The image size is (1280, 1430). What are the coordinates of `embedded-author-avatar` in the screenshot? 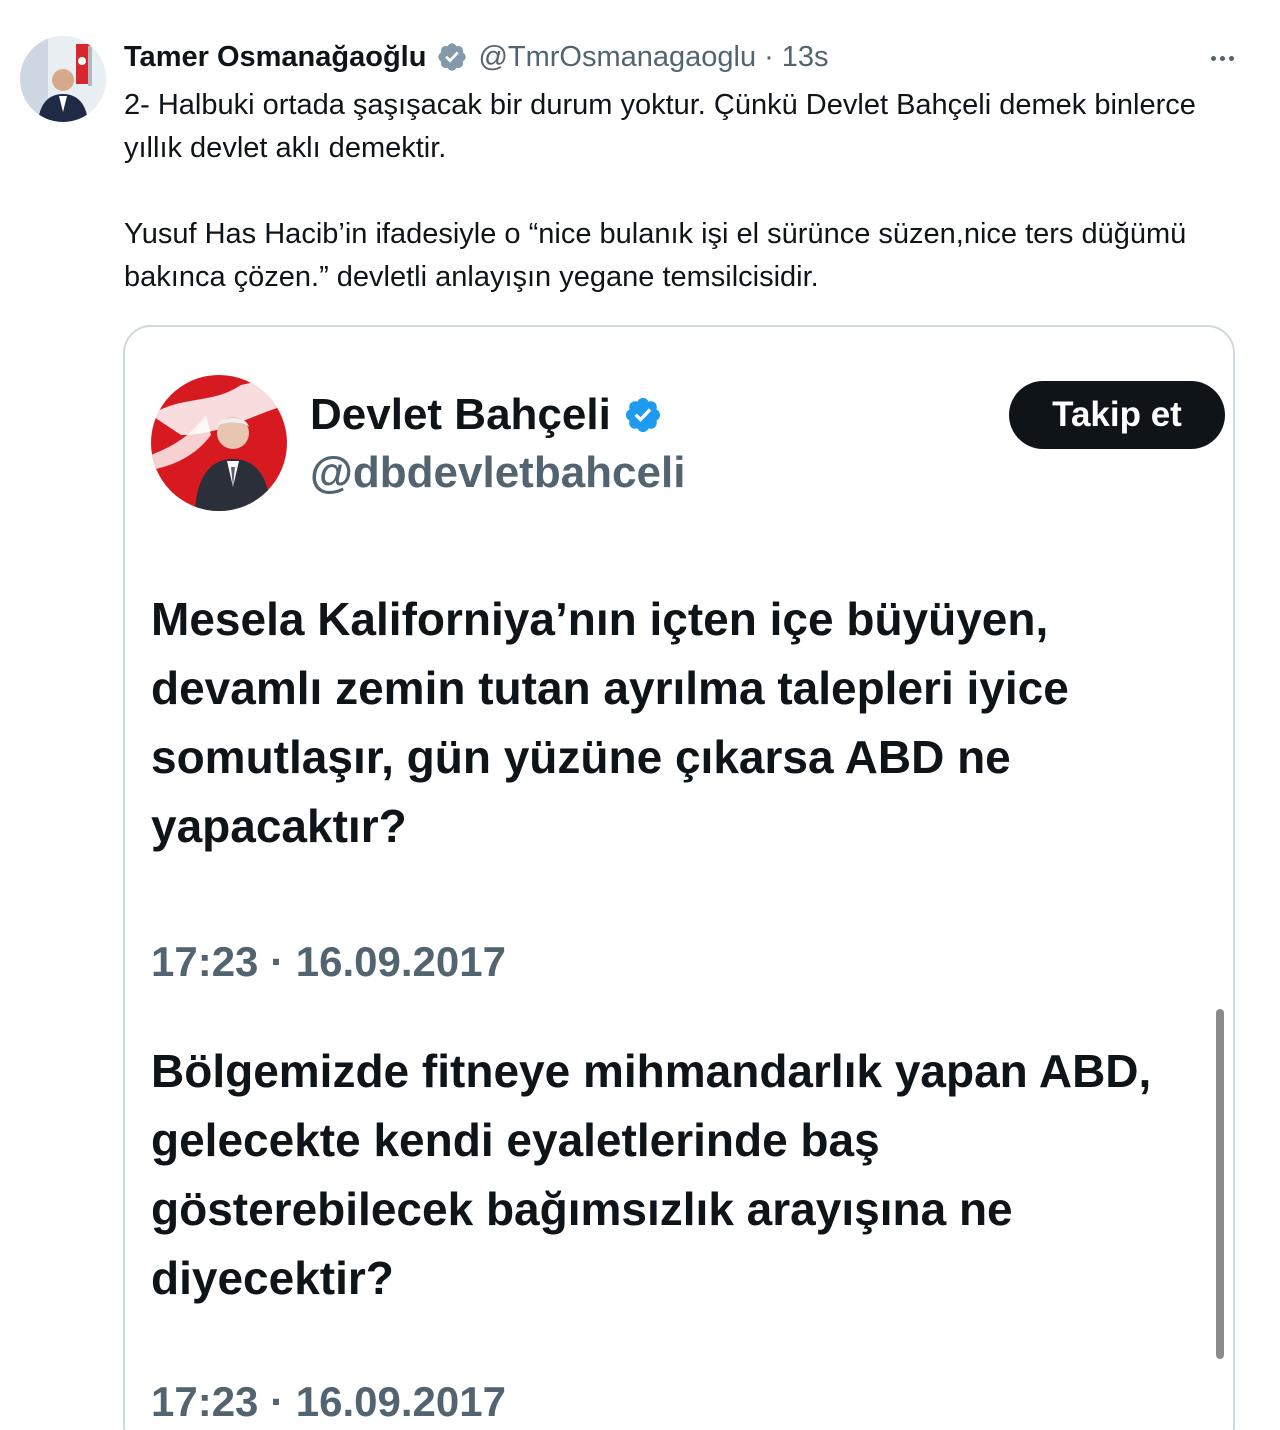 It's located at (219, 443).